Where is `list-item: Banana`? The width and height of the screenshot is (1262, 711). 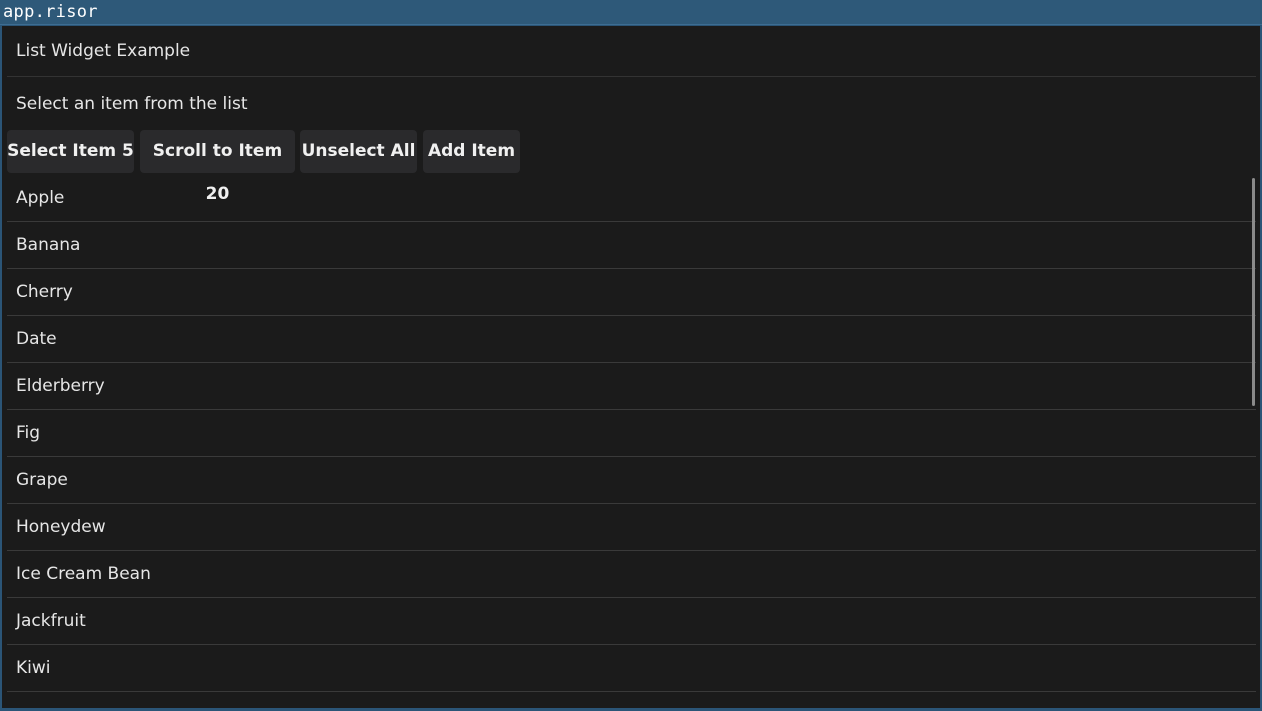
list-item: Banana is located at coordinates (631, 245).